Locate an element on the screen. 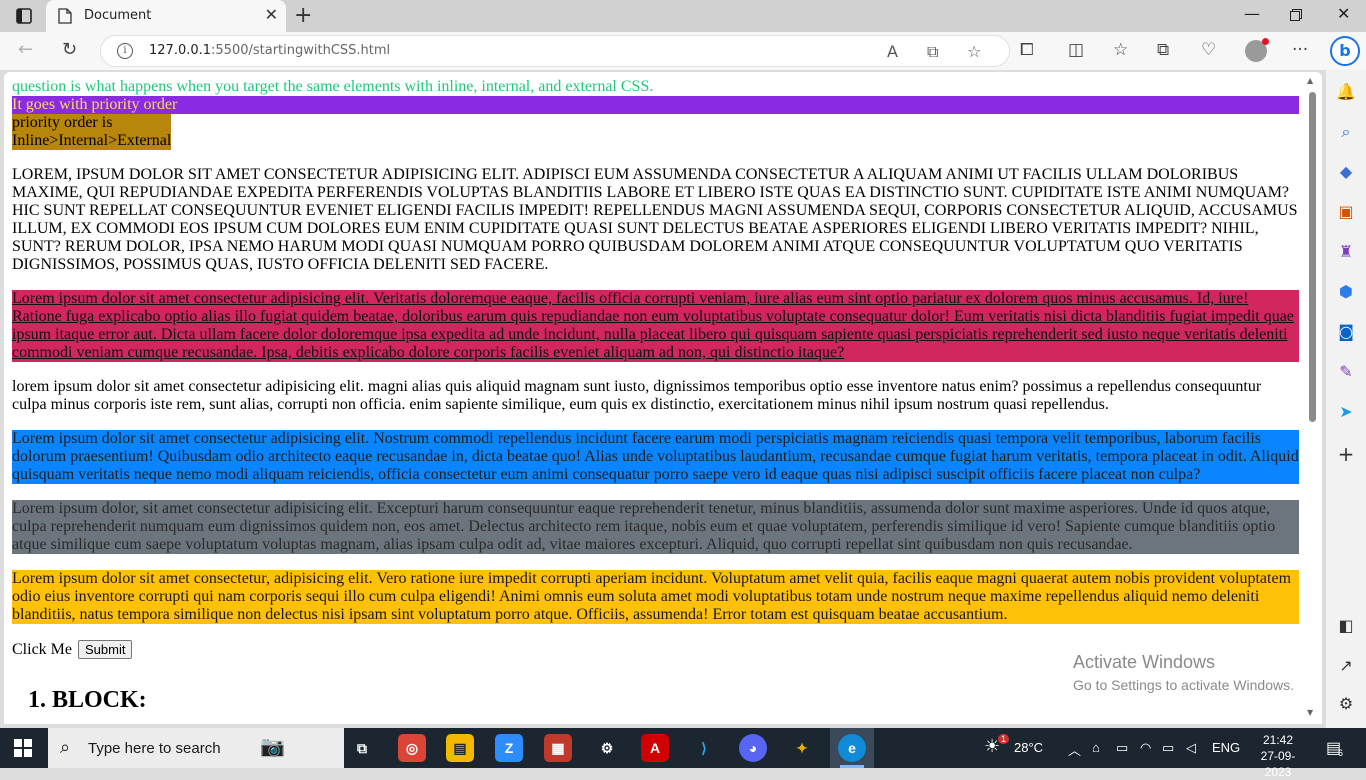 The image size is (1366, 780). browser-tab: Document ✕ is located at coordinates (166, 16).